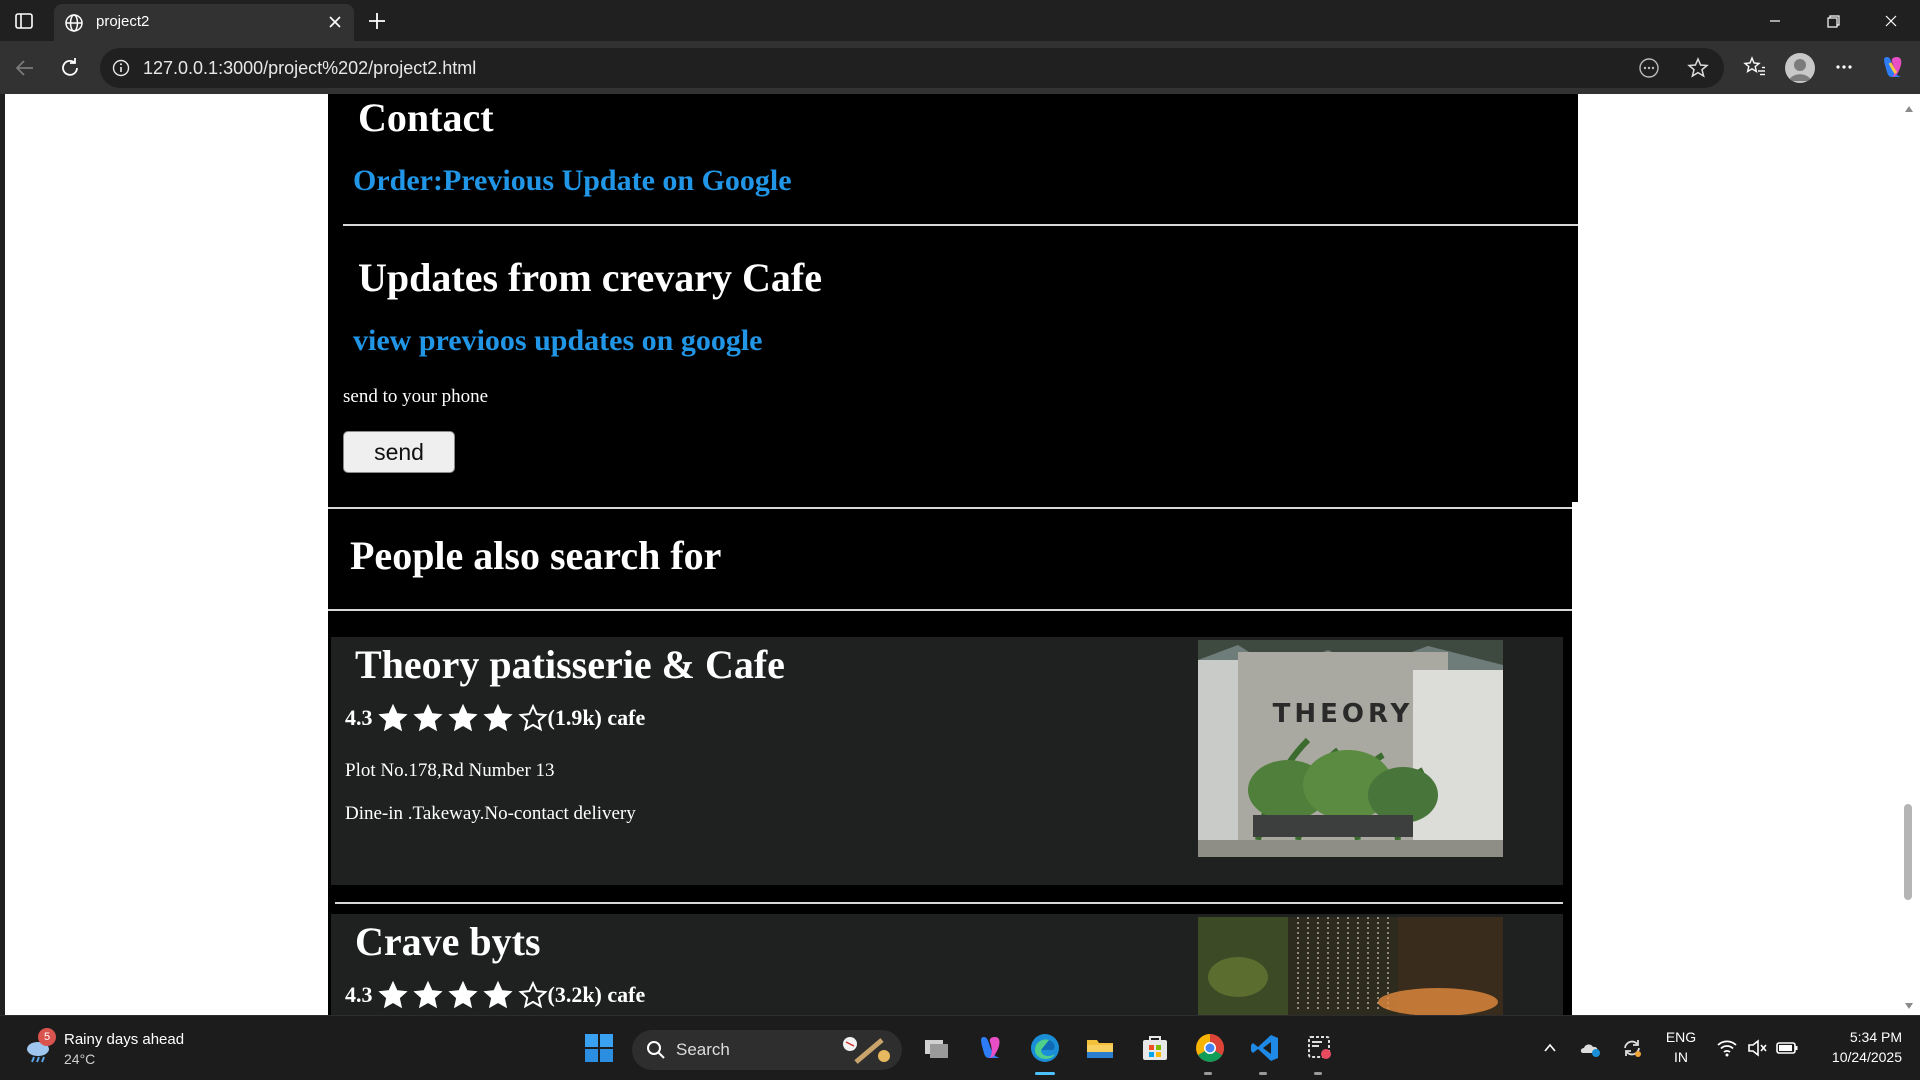 Image resolution: width=1920 pixels, height=1080 pixels. I want to click on cafe-services: Dine-in .Takeway.No-contact delivery, so click(490, 813).